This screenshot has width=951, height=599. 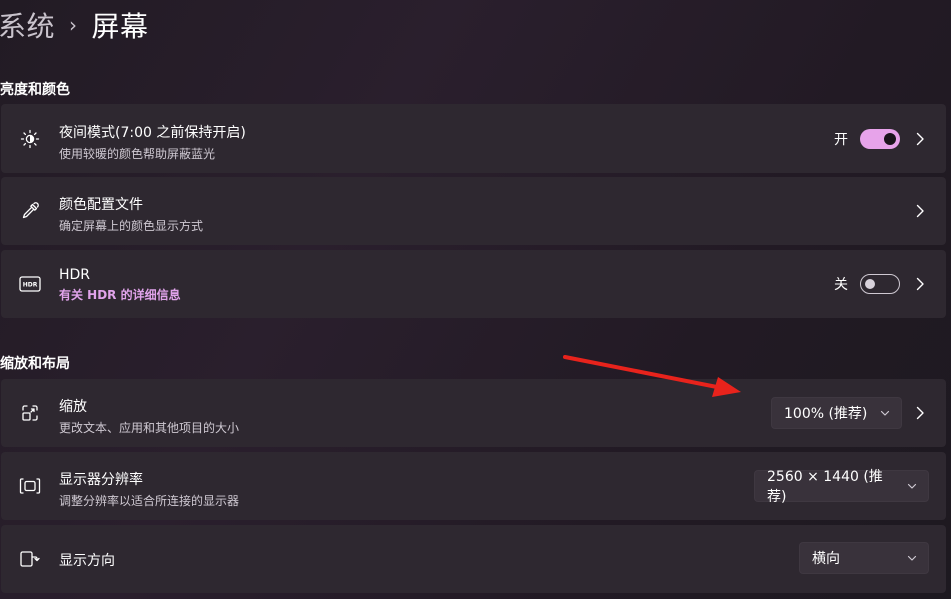 I want to click on night-light-toggle, so click(x=880, y=139).